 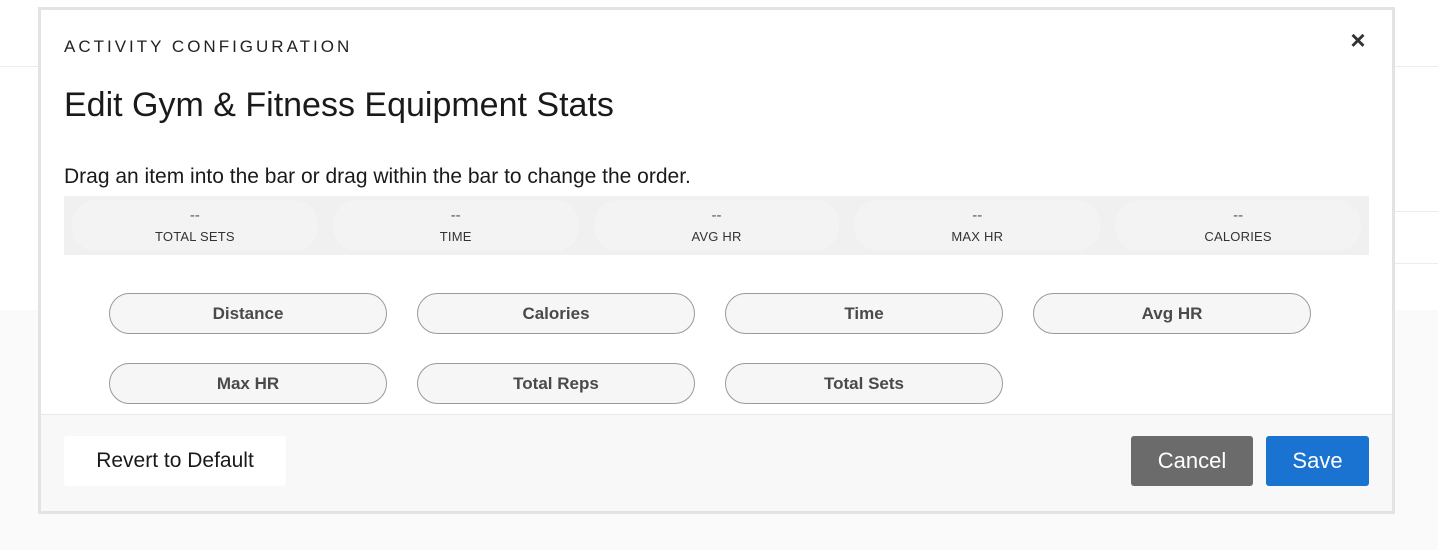 I want to click on stat-slot-label: MAX HR, so click(x=977, y=236).